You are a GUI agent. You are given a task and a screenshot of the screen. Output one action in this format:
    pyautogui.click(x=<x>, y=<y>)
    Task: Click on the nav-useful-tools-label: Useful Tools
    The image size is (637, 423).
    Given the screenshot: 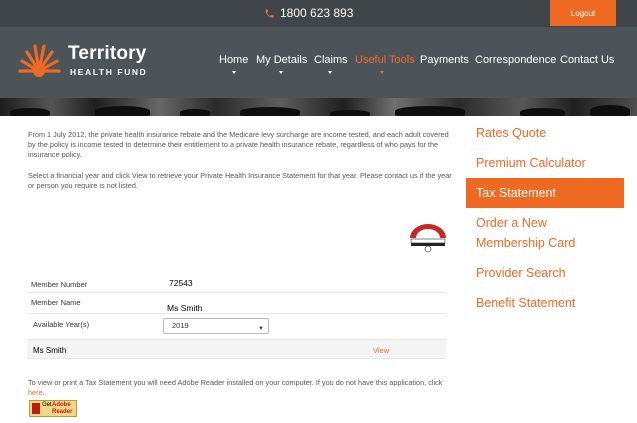 What is the action you would take?
    pyautogui.click(x=385, y=60)
    